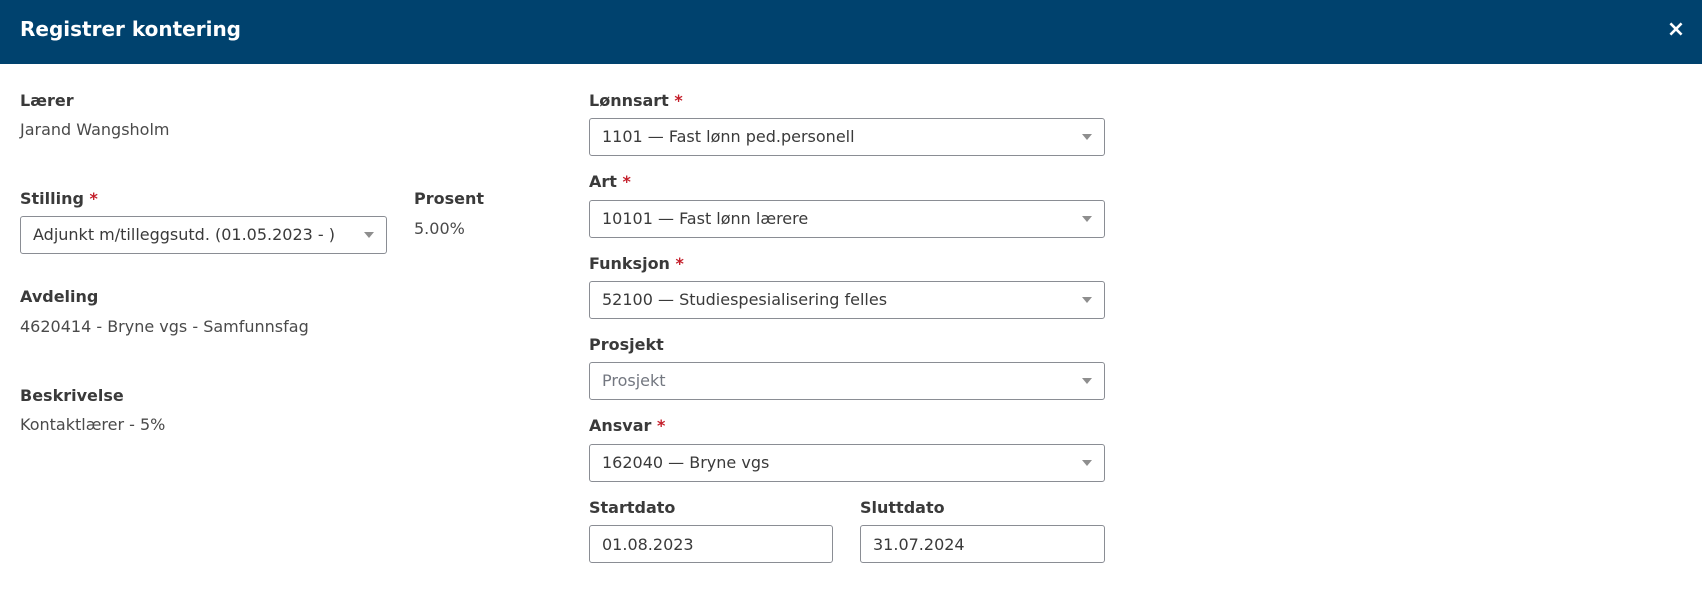  What do you see at coordinates (847, 219) in the screenshot?
I see `type-select: 10101 — Fast lønn lærere` at bounding box center [847, 219].